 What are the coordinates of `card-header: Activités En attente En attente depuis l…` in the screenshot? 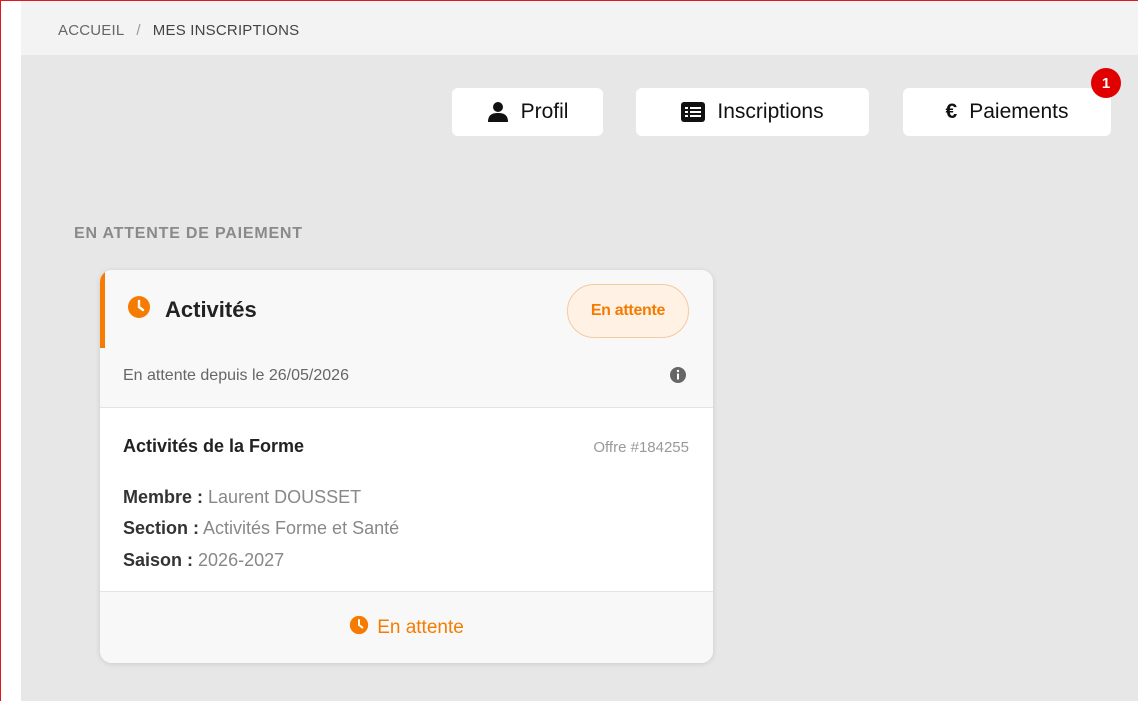 It's located at (406, 339).